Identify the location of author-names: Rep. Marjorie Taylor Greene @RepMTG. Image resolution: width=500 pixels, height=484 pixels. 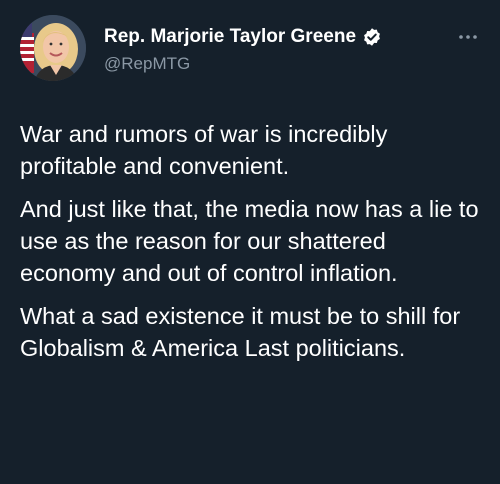
(243, 49).